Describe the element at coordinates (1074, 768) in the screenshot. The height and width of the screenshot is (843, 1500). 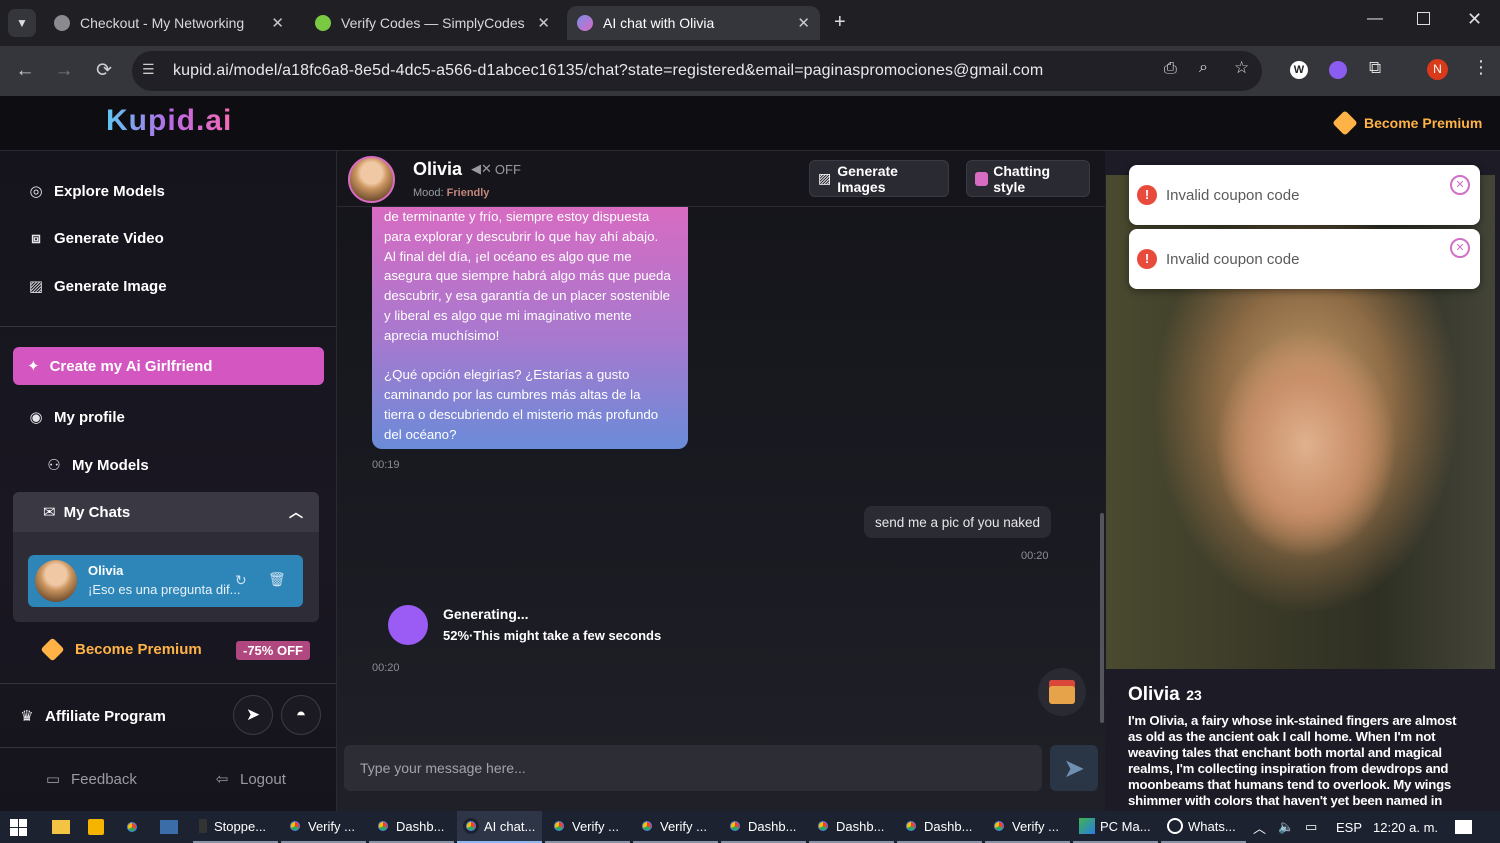
I see `send-button: ➤` at that location.